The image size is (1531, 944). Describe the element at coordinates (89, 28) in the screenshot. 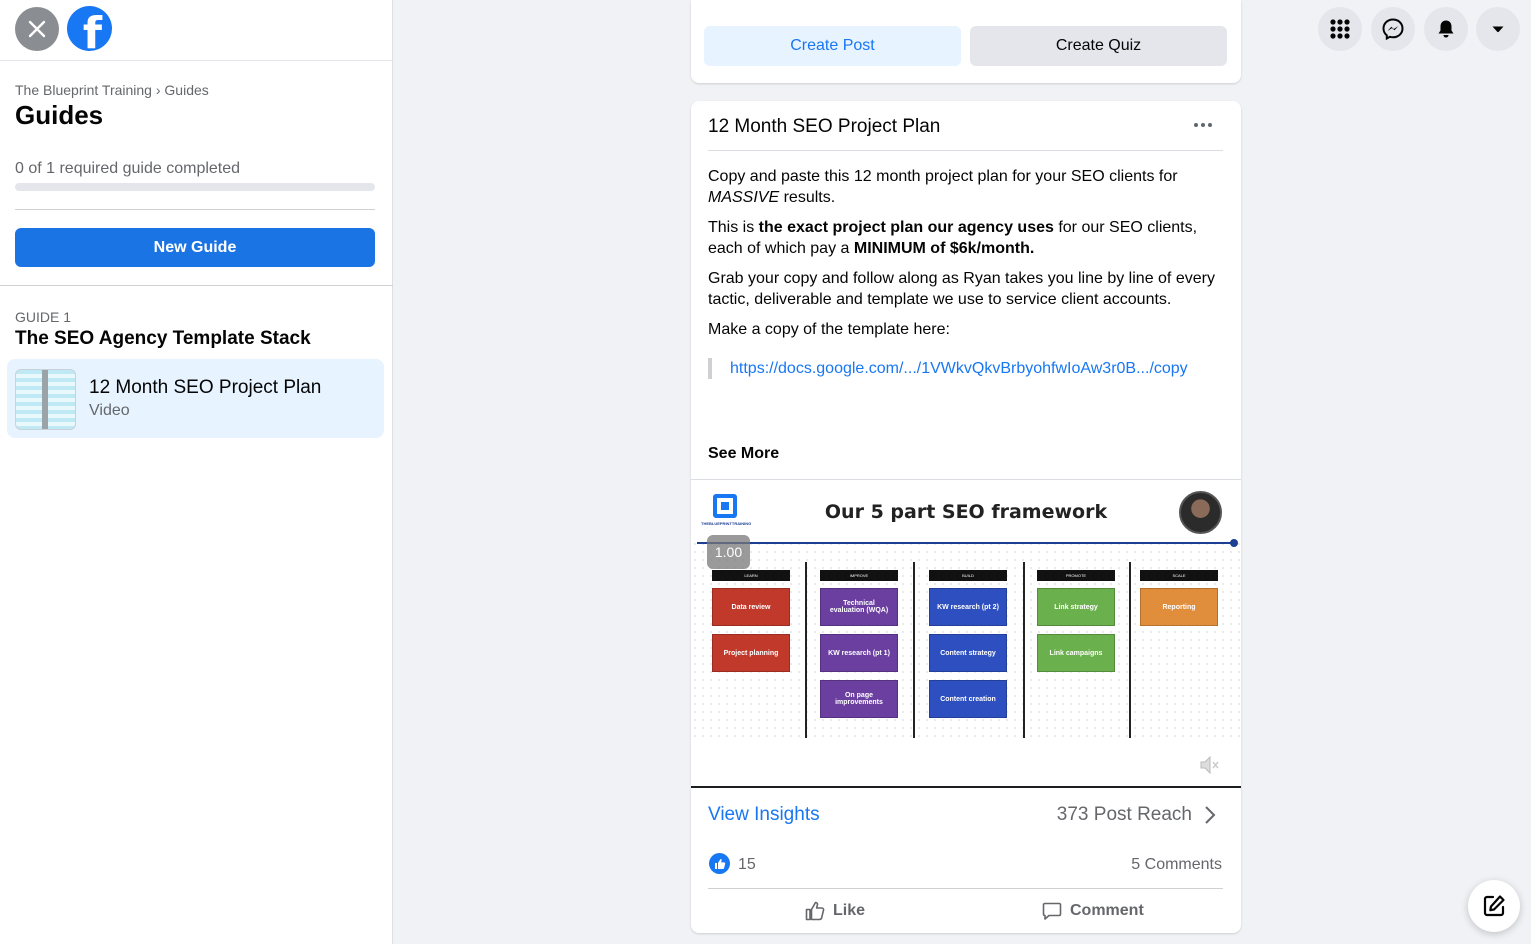

I see `facebook-logo-icon: f` at that location.